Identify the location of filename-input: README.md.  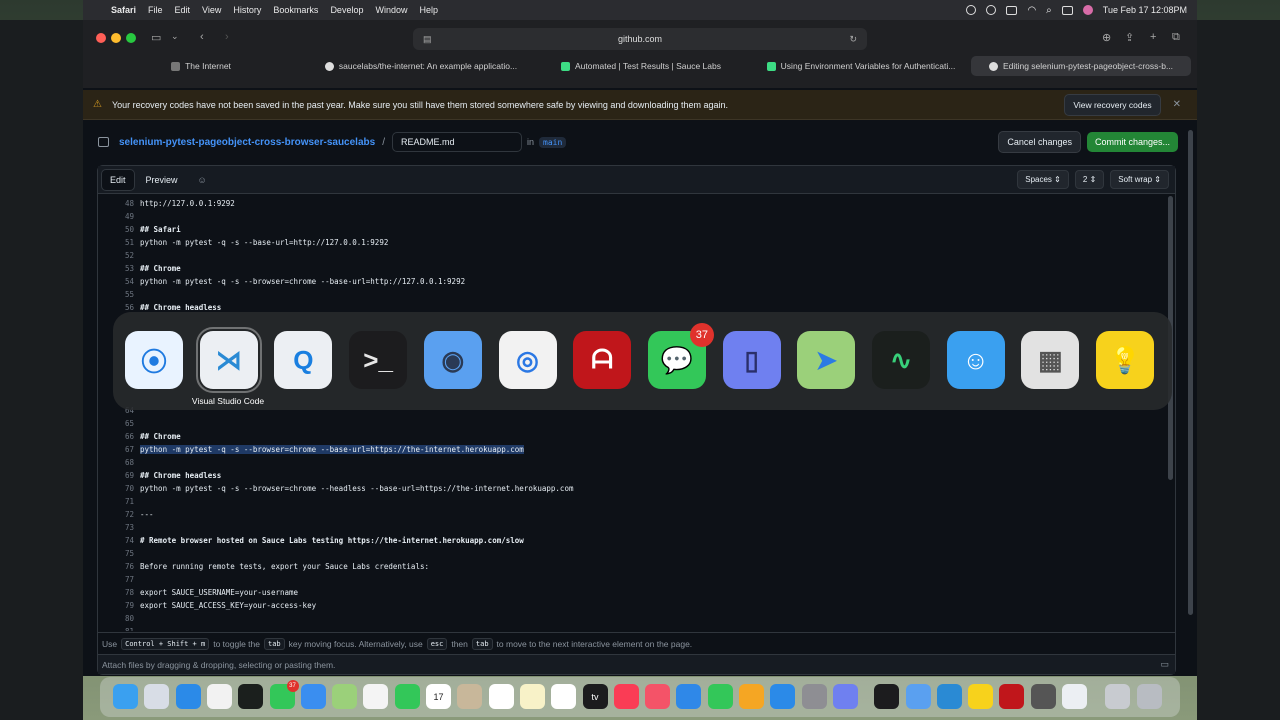
(456, 142).